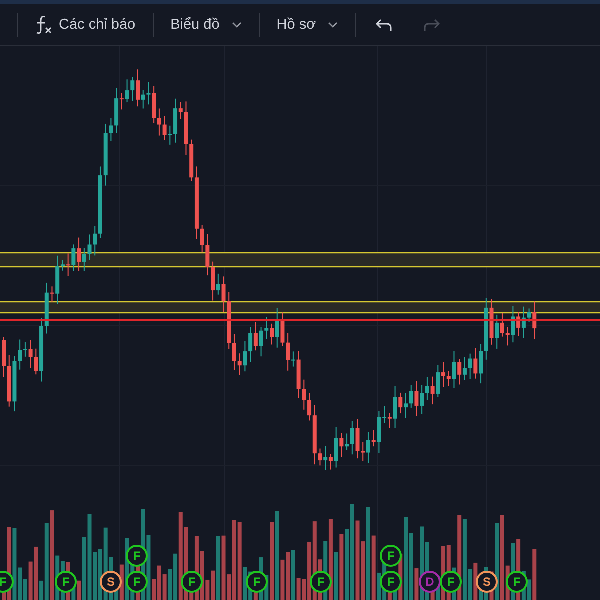 This screenshot has height=600, width=600. Describe the element at coordinates (44, 24) in the screenshot. I see `function-icon` at that location.